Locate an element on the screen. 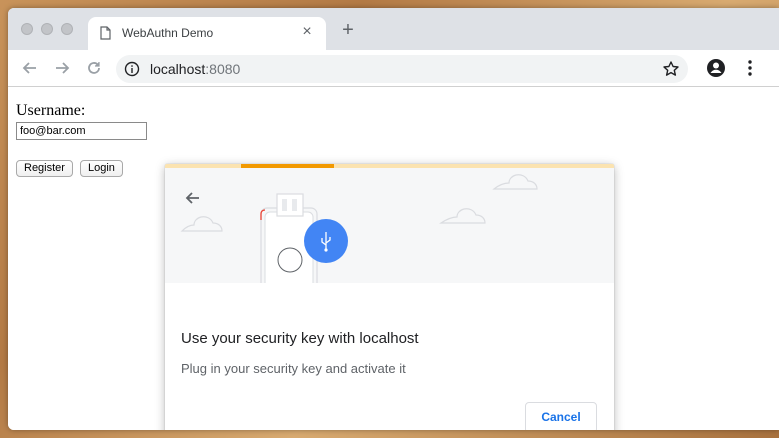  address-bar: localhost:8080 is located at coordinates (402, 69).